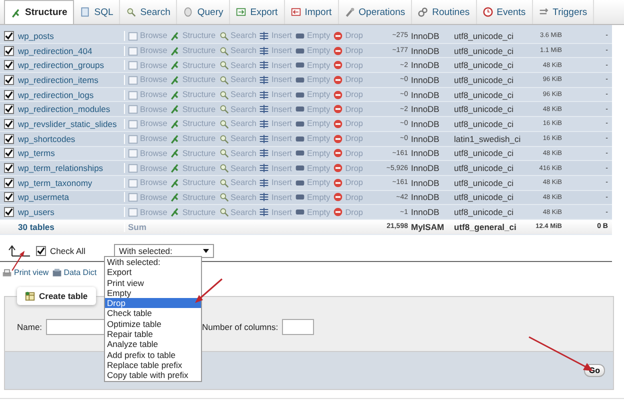  What do you see at coordinates (563, 12) in the screenshot?
I see `tab: Triggers` at bounding box center [563, 12].